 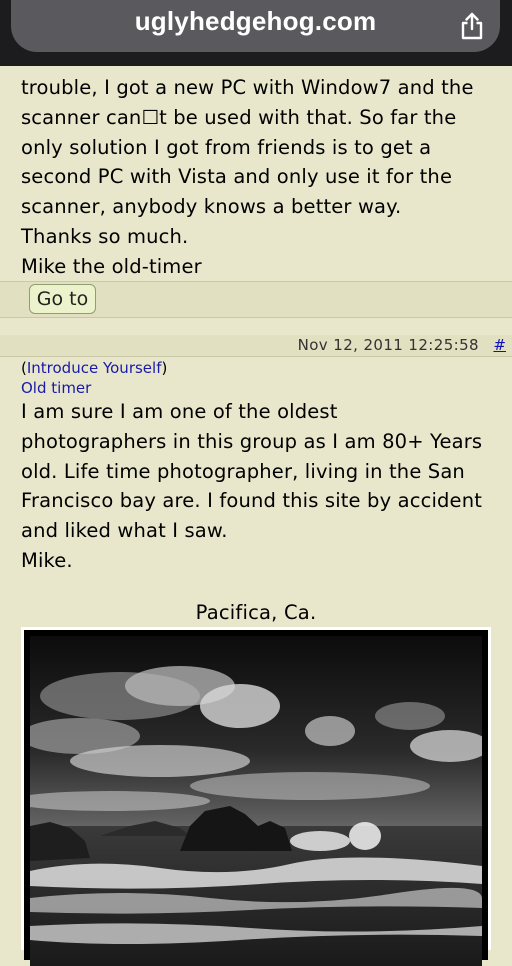 I want to click on url-text: uglyhedgehog.com, so click(x=255, y=21).